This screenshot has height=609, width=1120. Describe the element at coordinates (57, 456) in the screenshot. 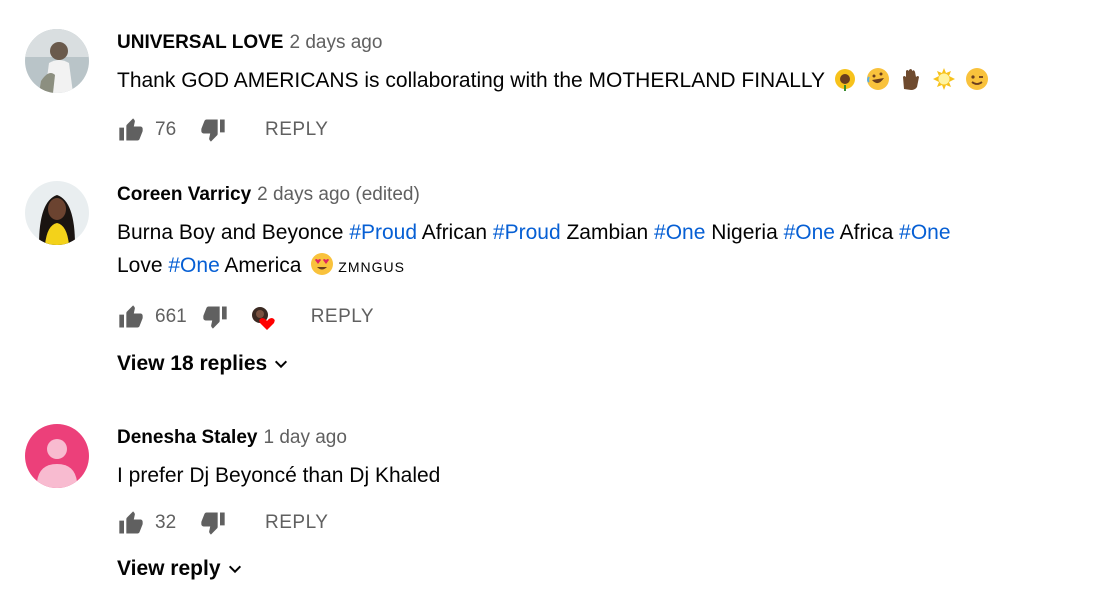

I see `default-avatar-icon` at that location.